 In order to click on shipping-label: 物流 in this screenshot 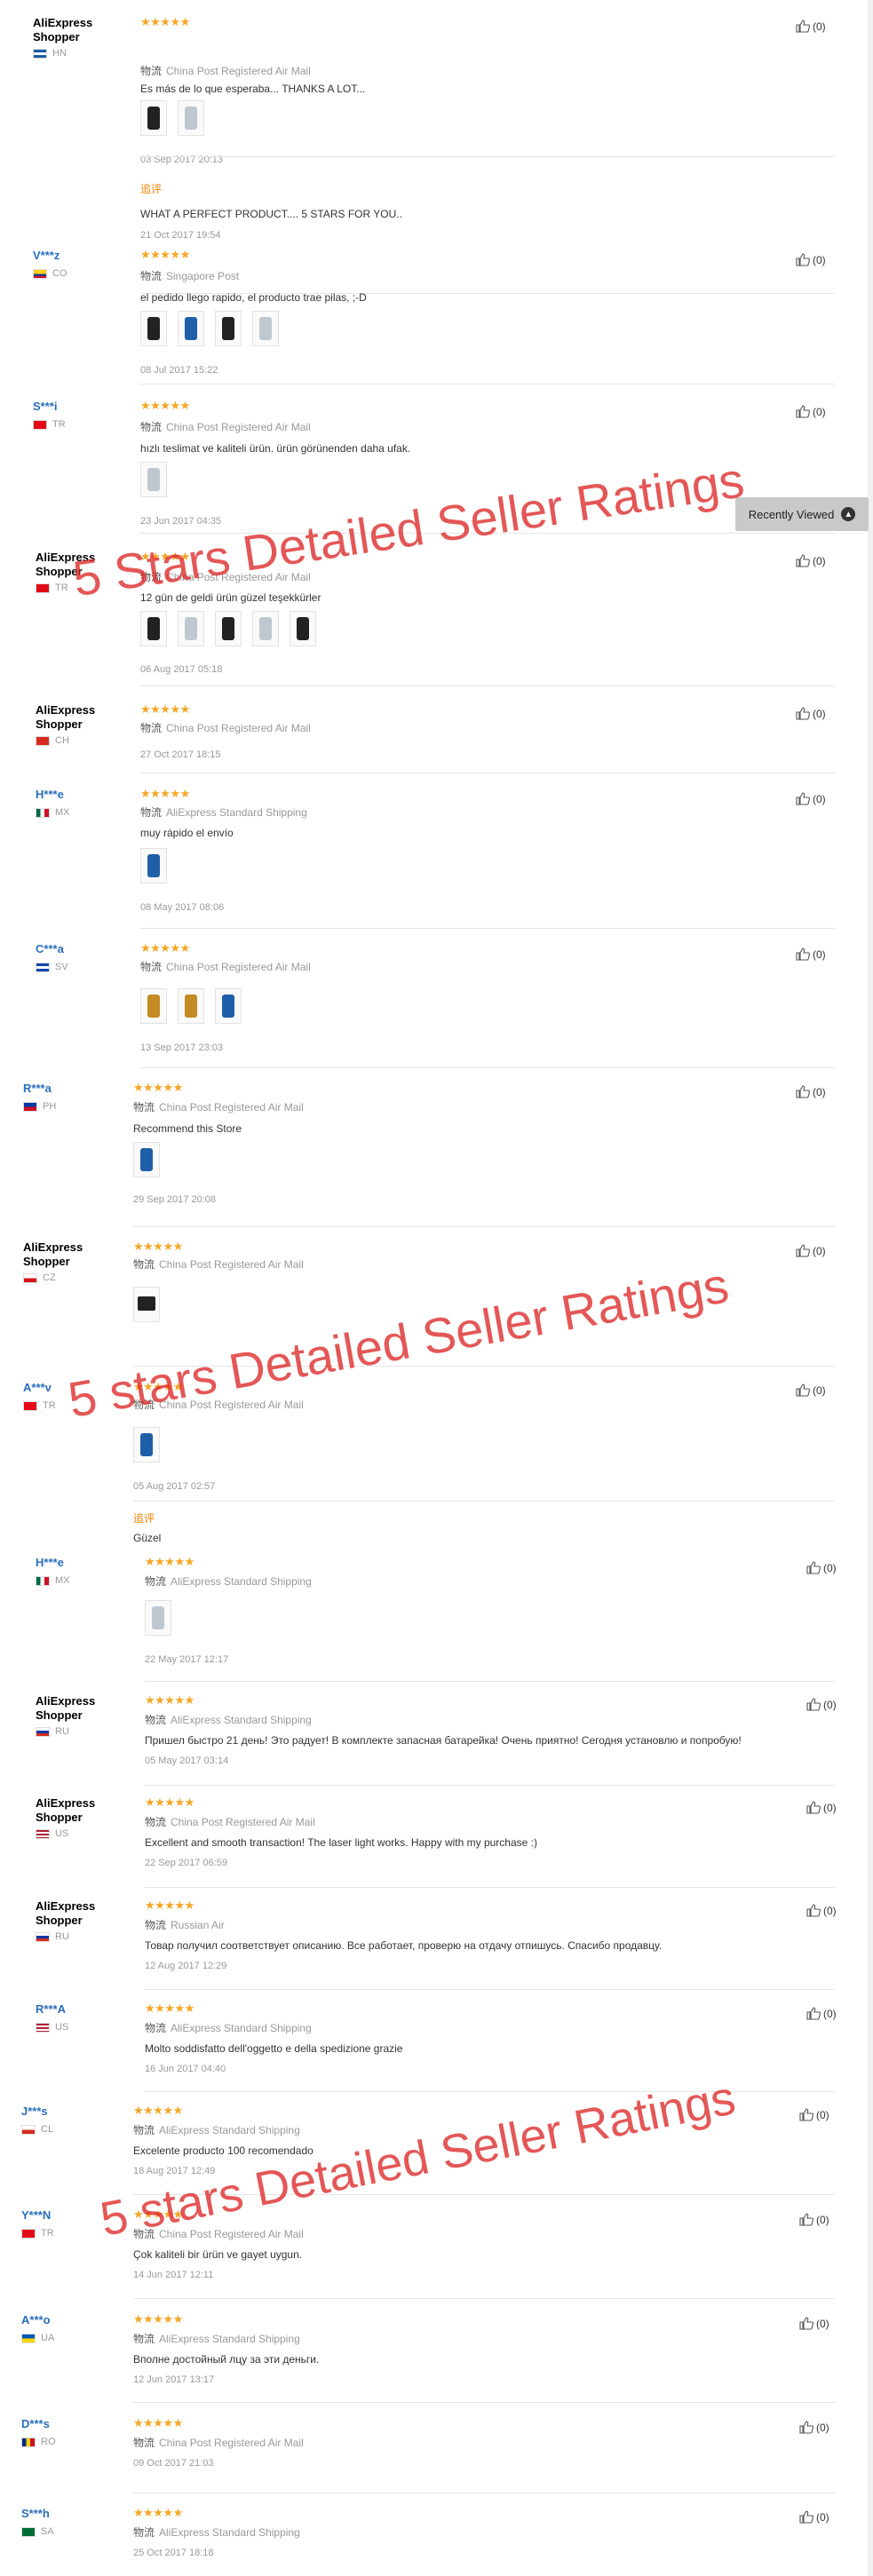, I will do `click(156, 1925)`.